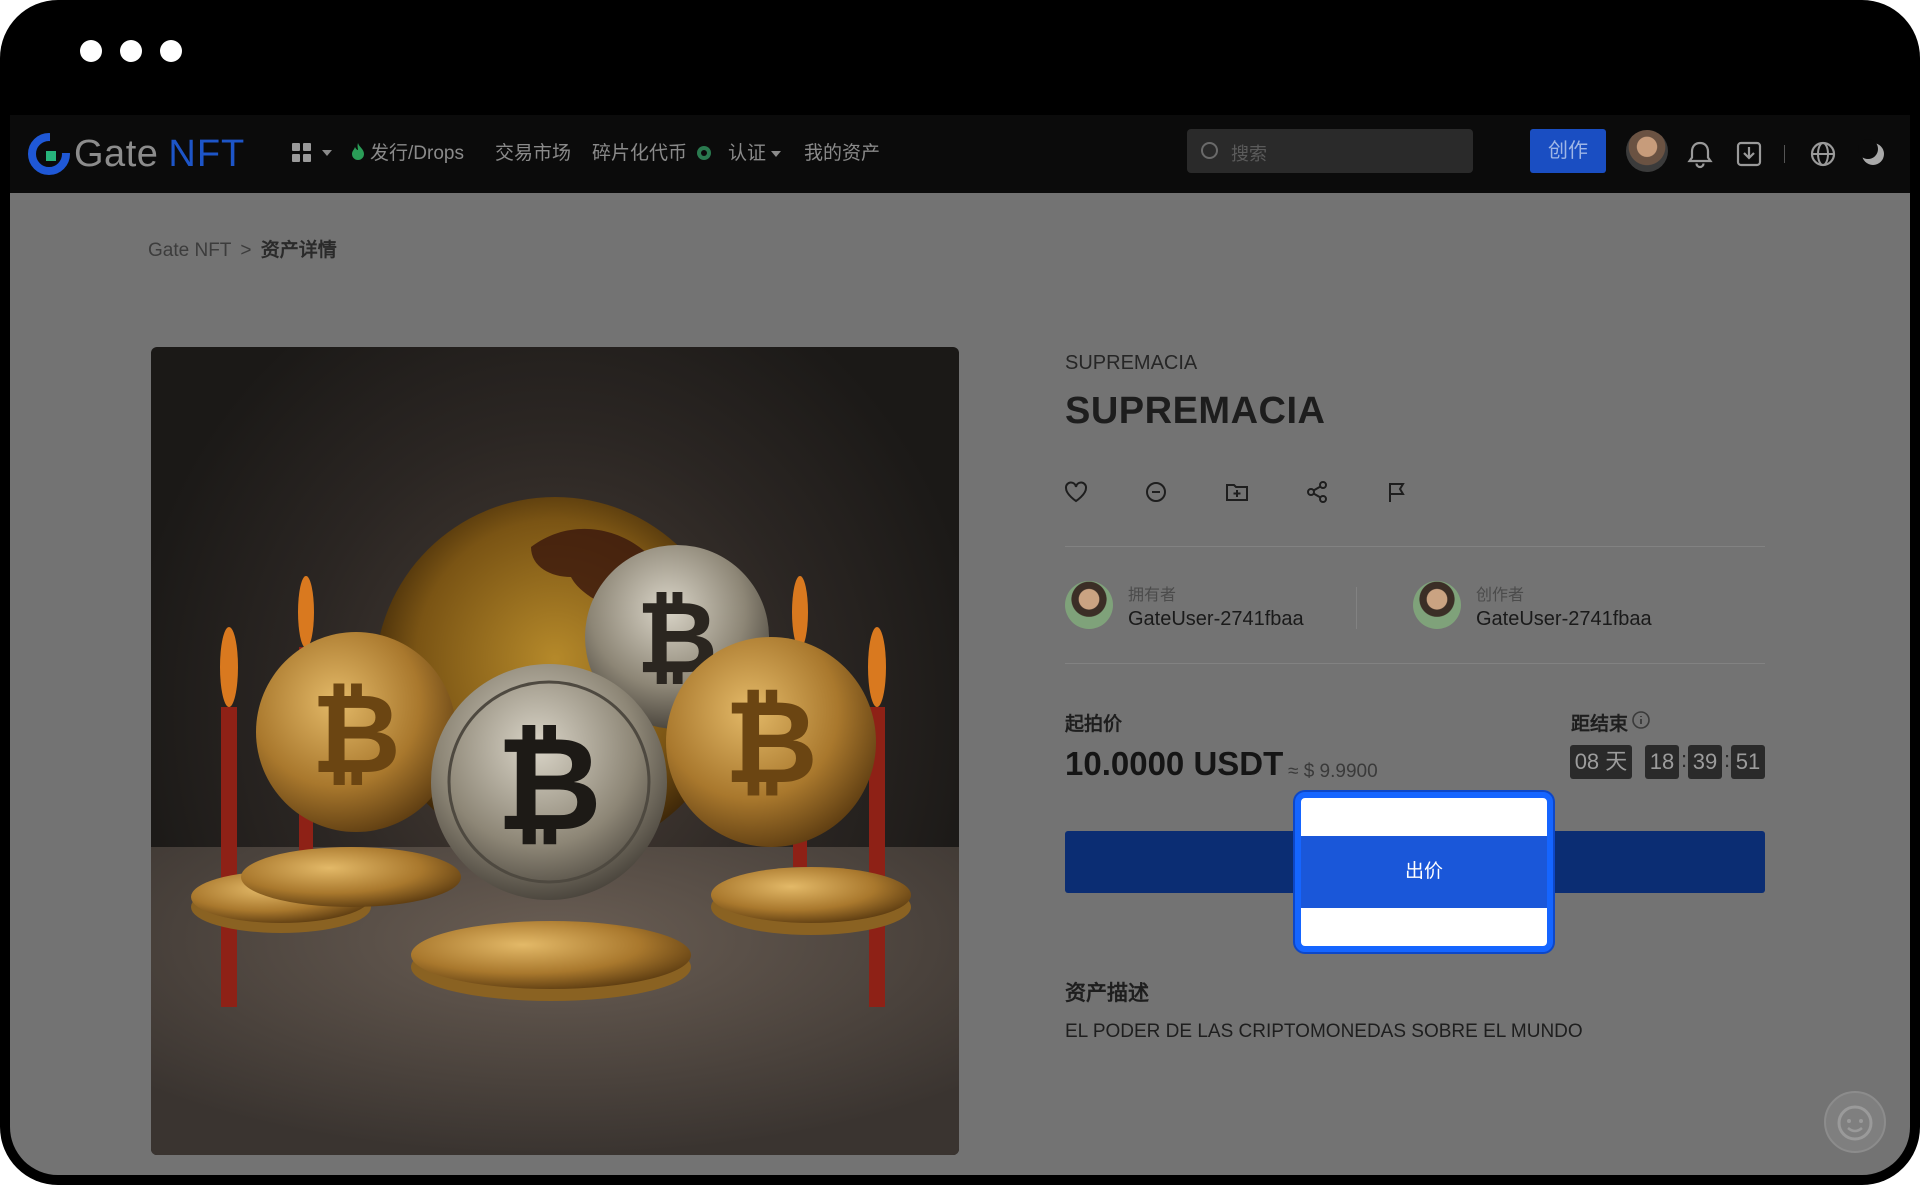 This screenshot has width=1920, height=1185. Describe the element at coordinates (1749, 154) in the screenshot. I see `download-icon` at that location.